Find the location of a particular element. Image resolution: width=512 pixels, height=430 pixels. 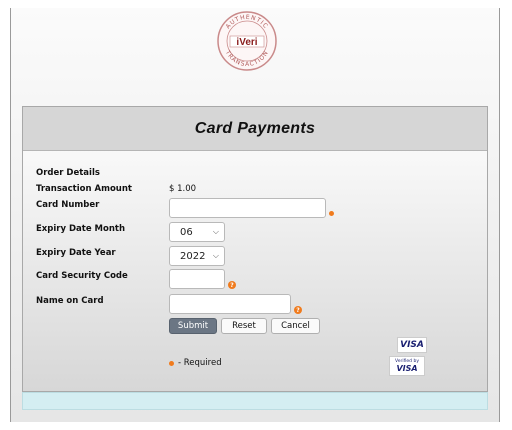

visa-logo: VISA is located at coordinates (412, 345).